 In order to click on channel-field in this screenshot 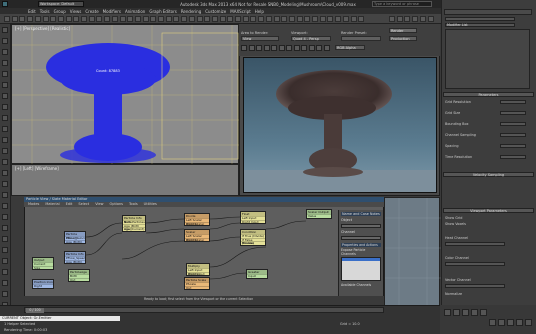, I will do `click(361, 238)`.